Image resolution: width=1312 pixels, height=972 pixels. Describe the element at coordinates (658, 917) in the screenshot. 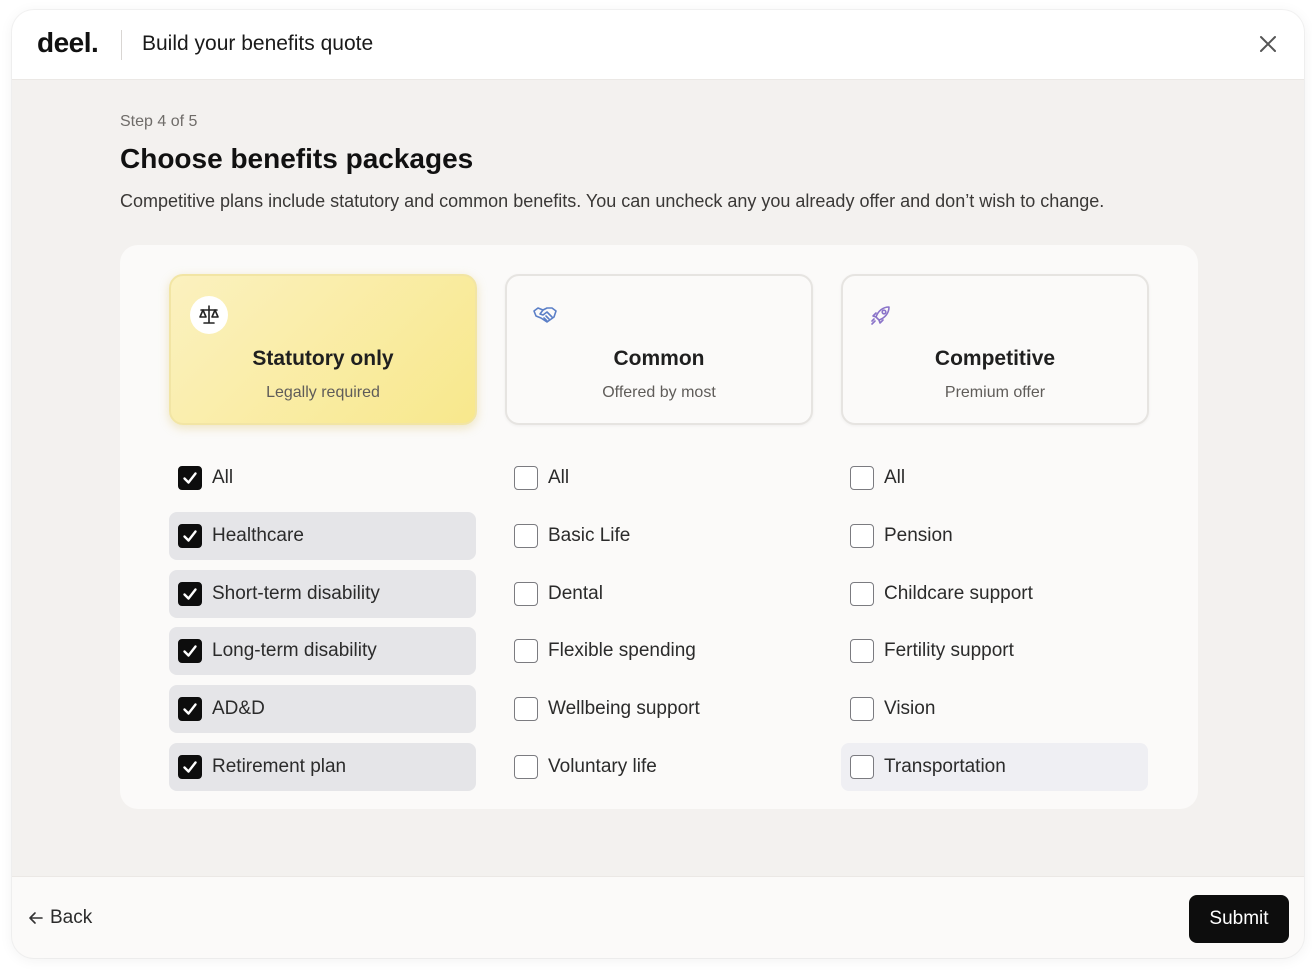

I see `modal-footer: Back Submit` at that location.